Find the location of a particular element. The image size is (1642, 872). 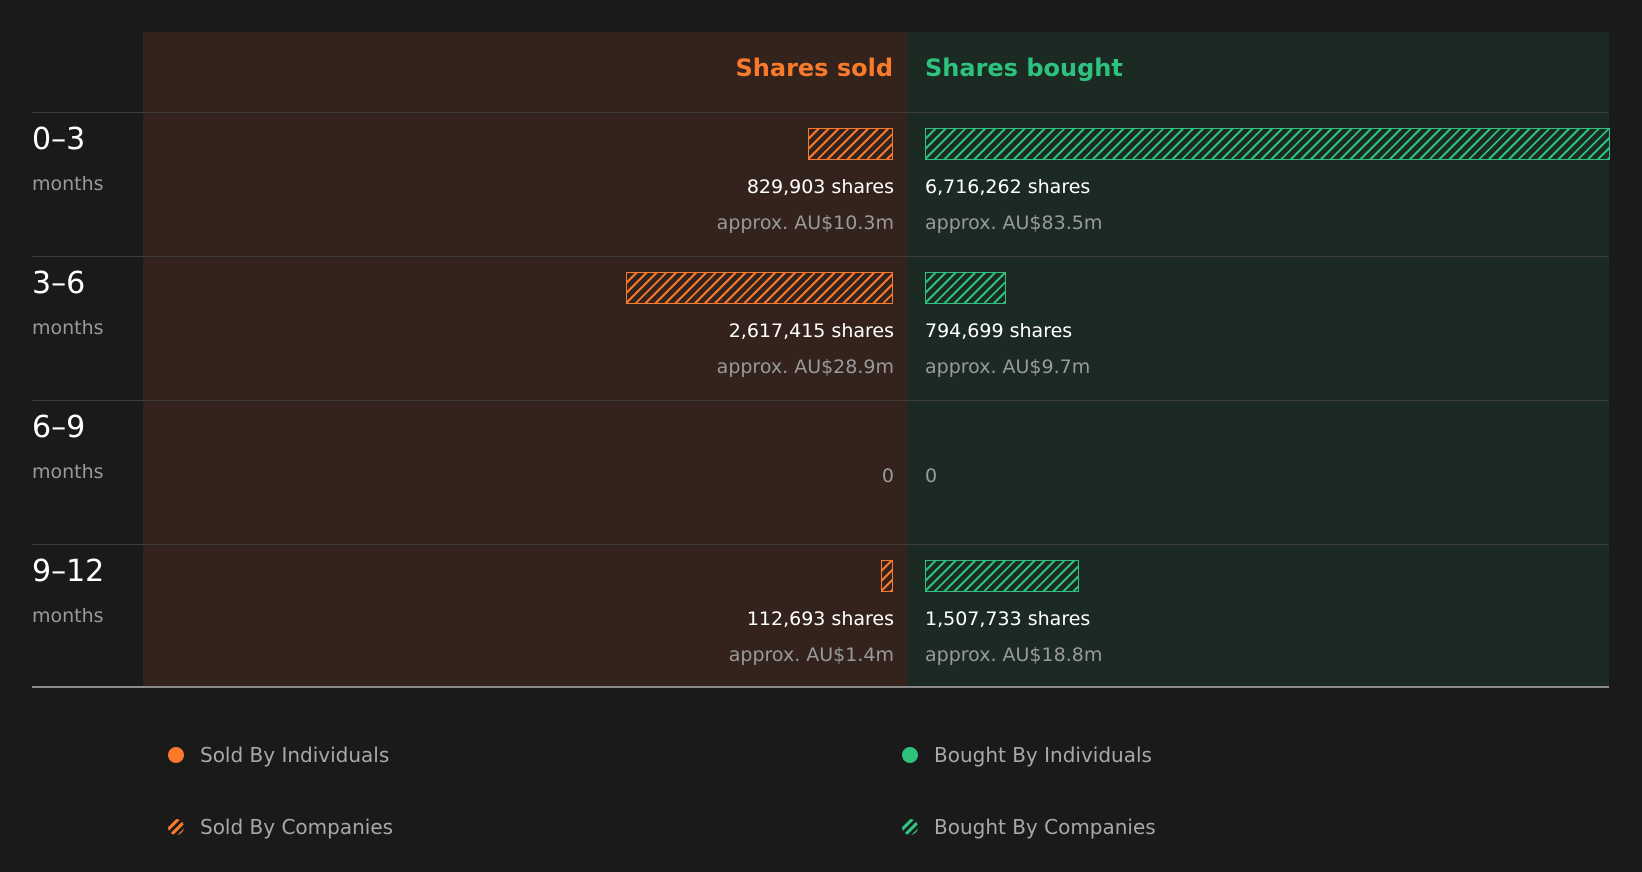

period-label: 6–9 is located at coordinates (59, 427).